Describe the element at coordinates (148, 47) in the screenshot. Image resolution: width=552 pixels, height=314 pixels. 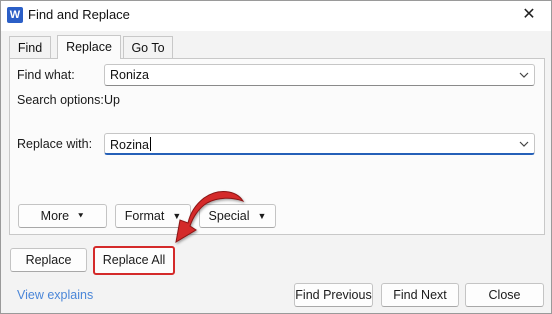
I see `tab-goto: Go To` at that location.